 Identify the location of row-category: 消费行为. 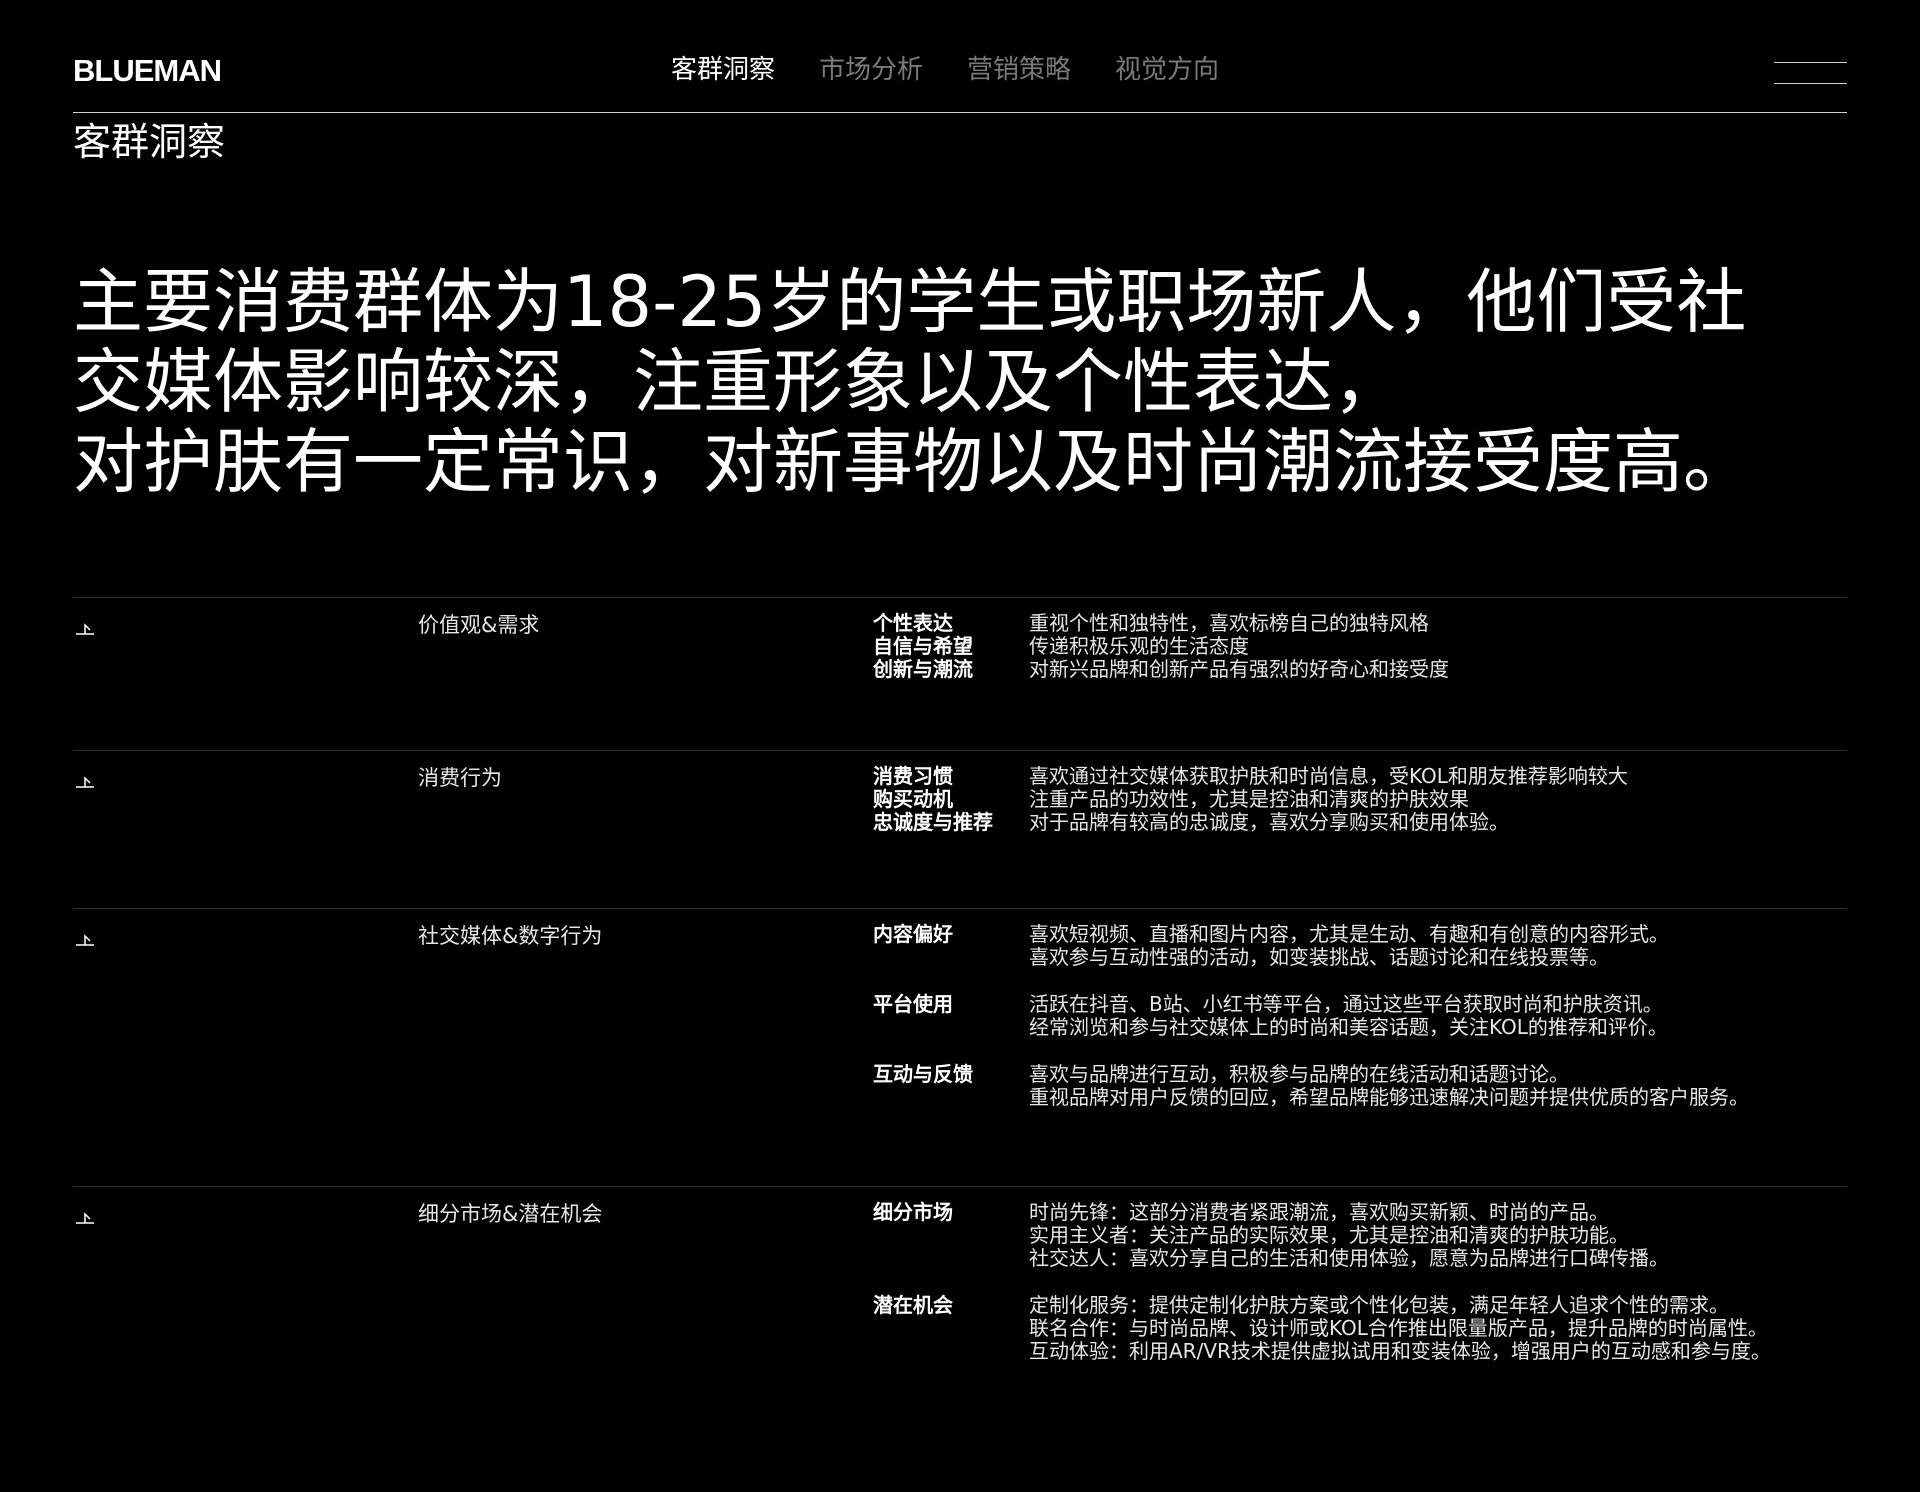
(460, 778).